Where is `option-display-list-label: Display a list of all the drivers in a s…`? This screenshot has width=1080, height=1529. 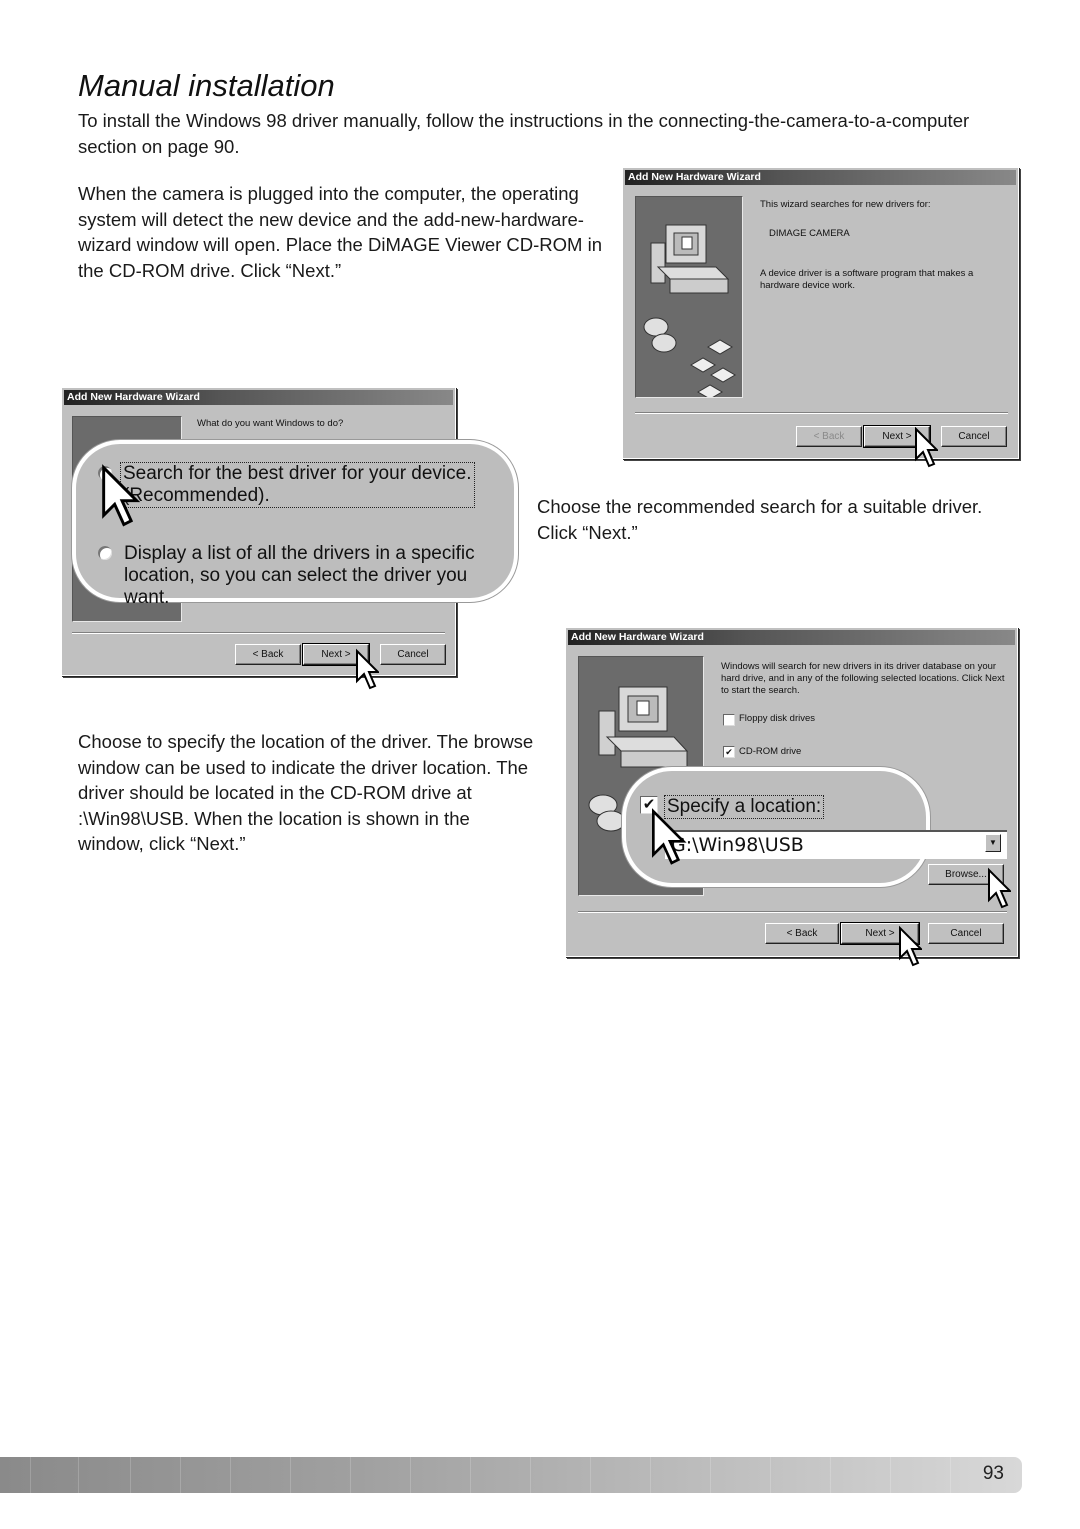 option-display-list-label: Display a list of all the drivers in a s… is located at coordinates (319, 576).